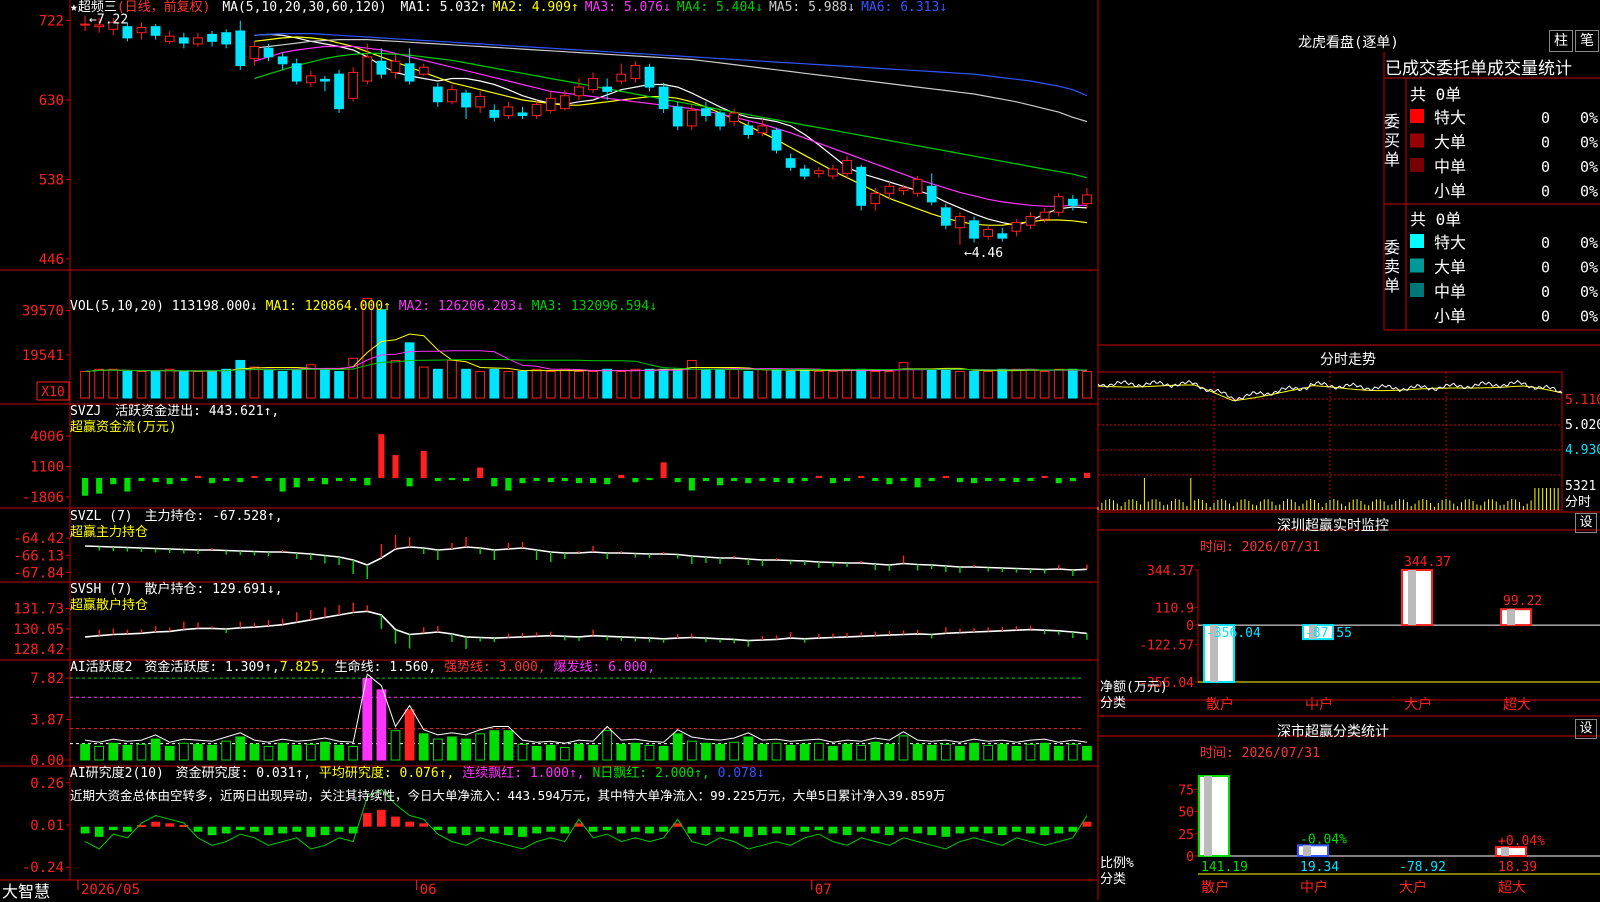  I want to click on ma-number-3: 5.076↓, so click(643, 7).